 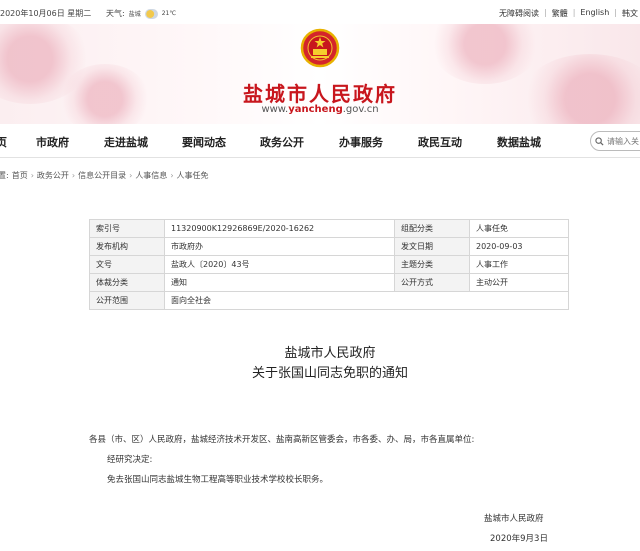 What do you see at coordinates (4, 175) in the screenshot?
I see `breadcrumb-label: 位置:` at bounding box center [4, 175].